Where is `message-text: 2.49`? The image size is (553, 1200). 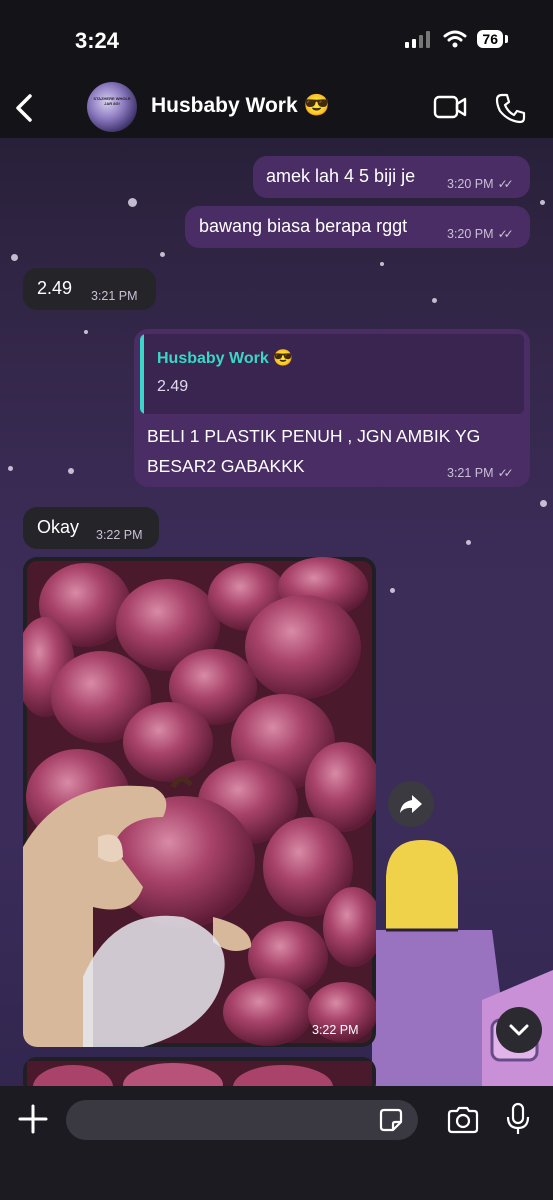
message-text: 2.49 is located at coordinates (55, 288).